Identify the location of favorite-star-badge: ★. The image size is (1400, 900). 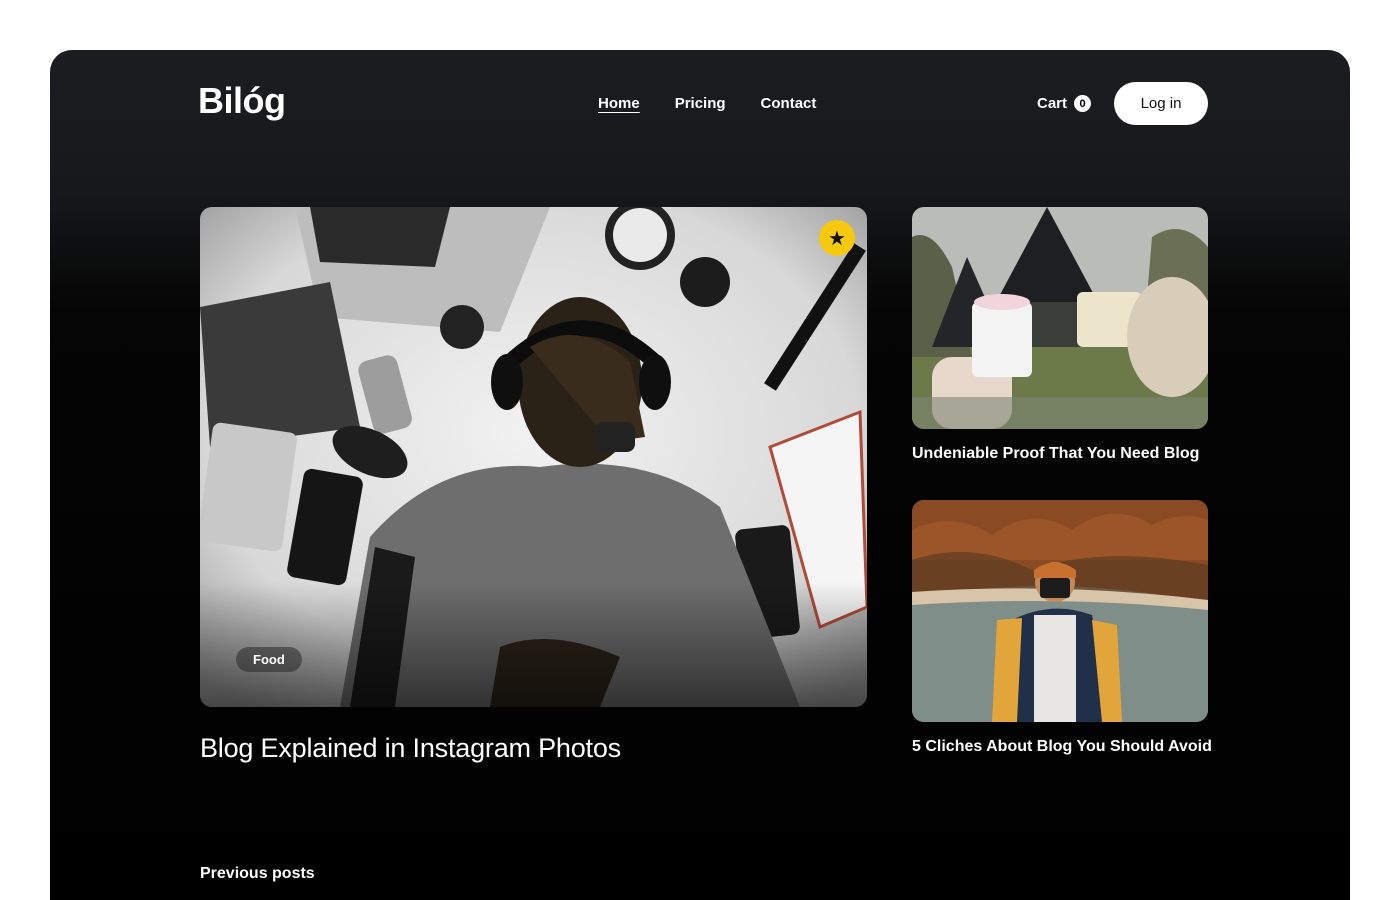
(837, 238).